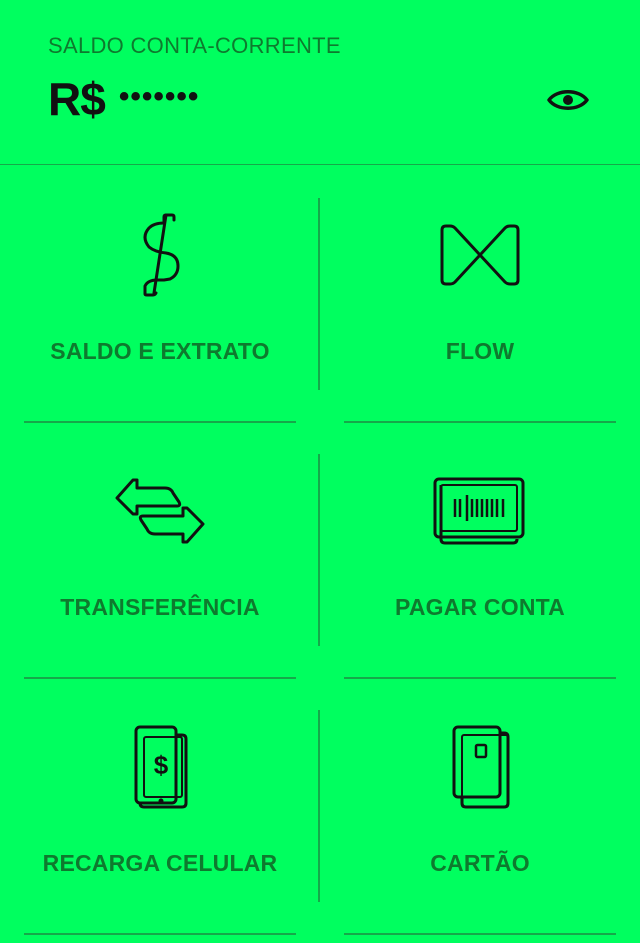  Describe the element at coordinates (480, 255) in the screenshot. I see `flow-bowtie-icon` at that location.